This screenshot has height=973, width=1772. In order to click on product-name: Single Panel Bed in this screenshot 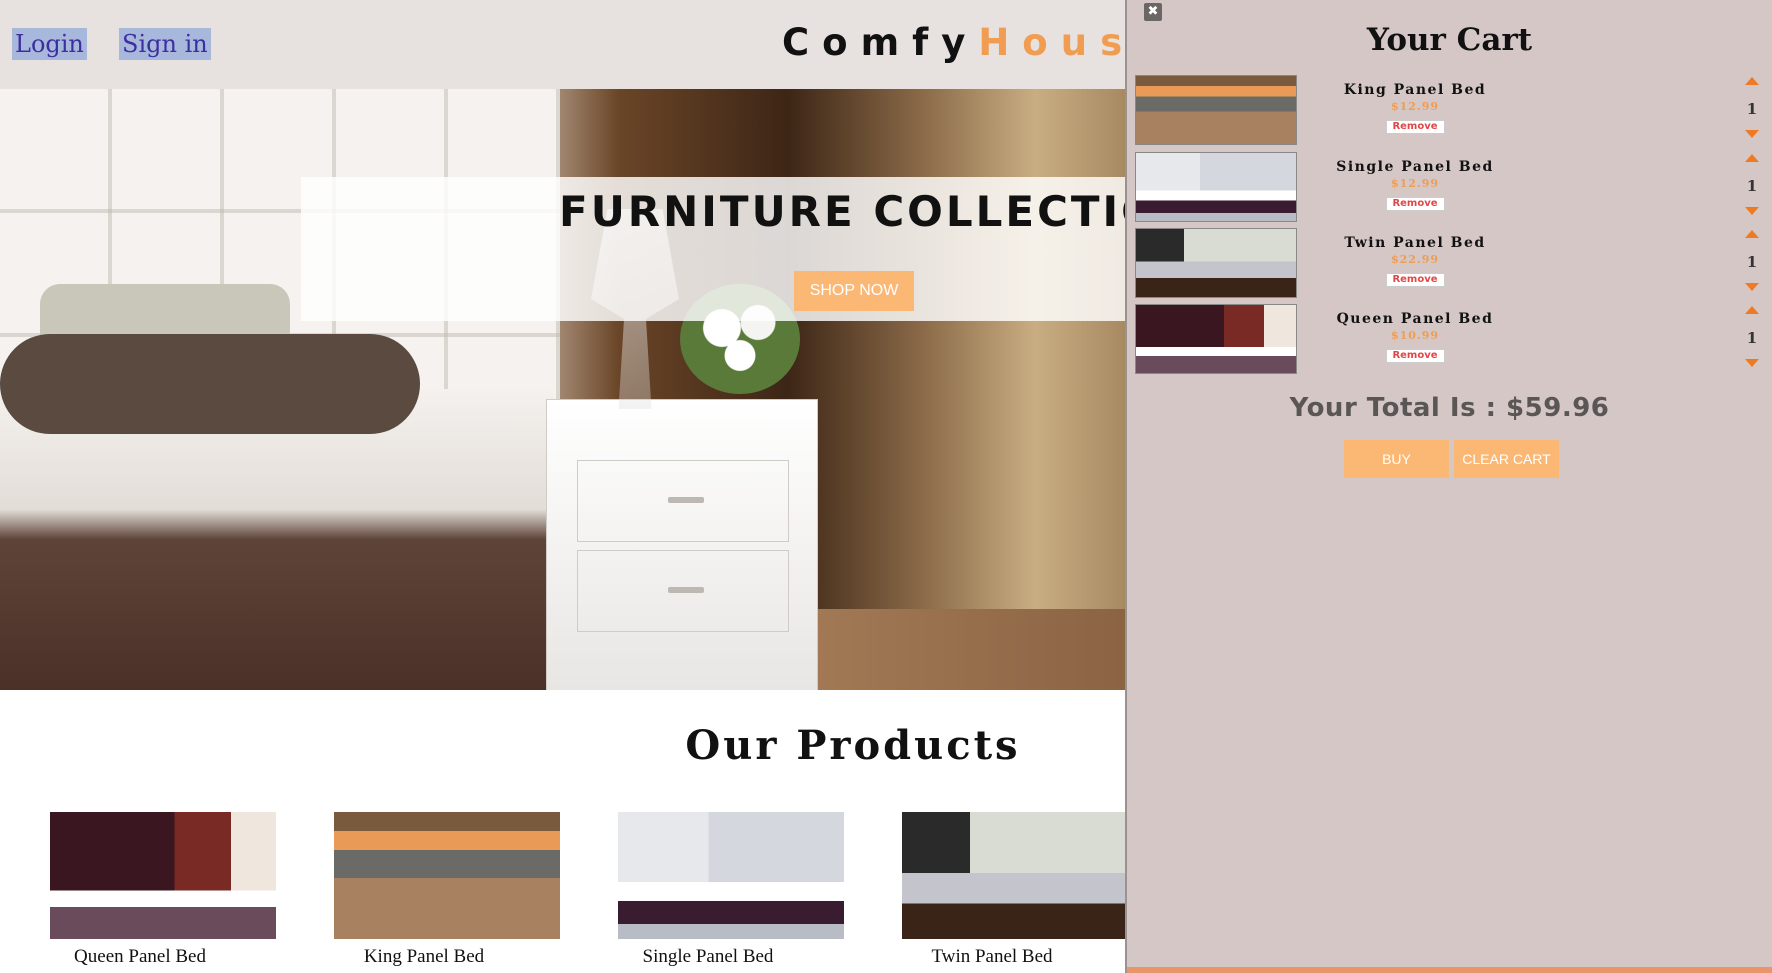, I will do `click(708, 956)`.